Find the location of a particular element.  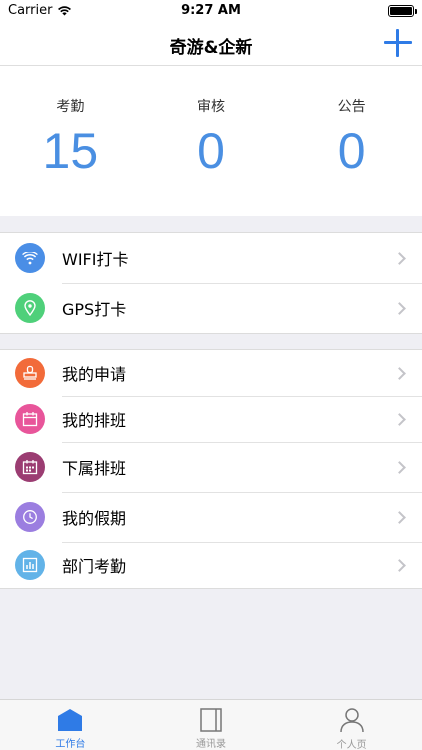

person-icon is located at coordinates (352, 720).